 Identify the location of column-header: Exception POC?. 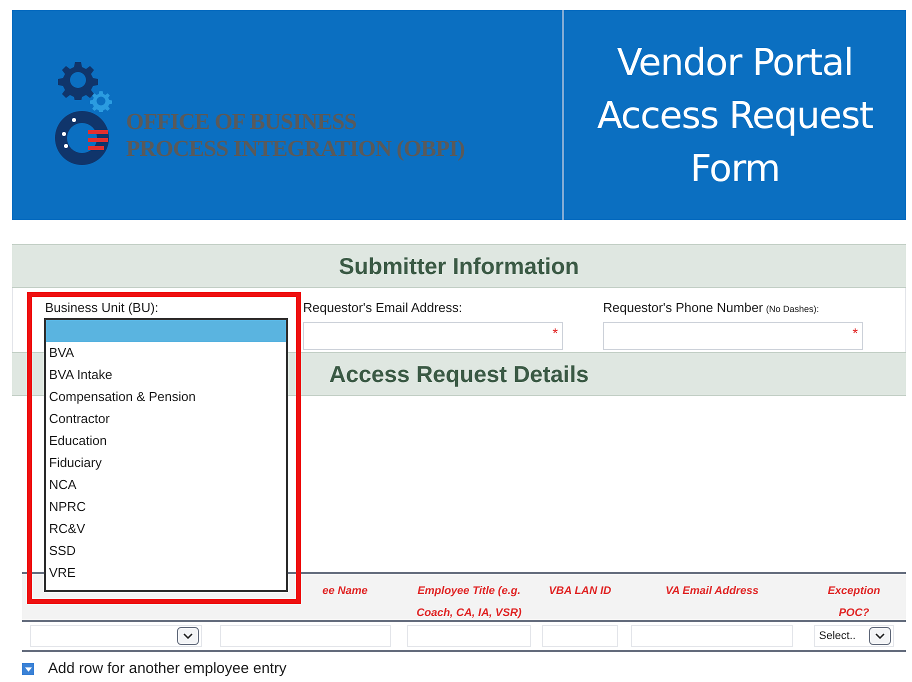
(854, 602).